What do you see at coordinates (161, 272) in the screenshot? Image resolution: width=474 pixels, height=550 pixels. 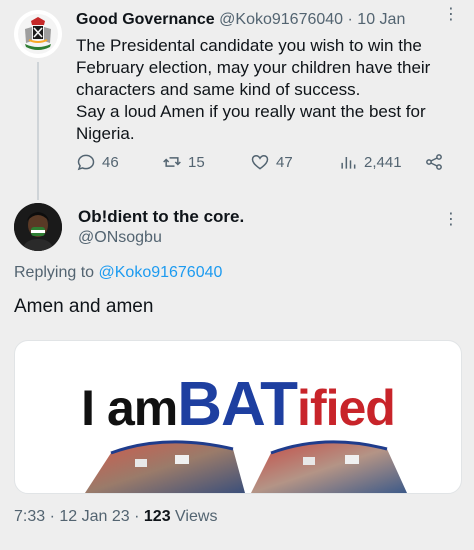 I see `replying-to-mention: @Koko91676040` at bounding box center [161, 272].